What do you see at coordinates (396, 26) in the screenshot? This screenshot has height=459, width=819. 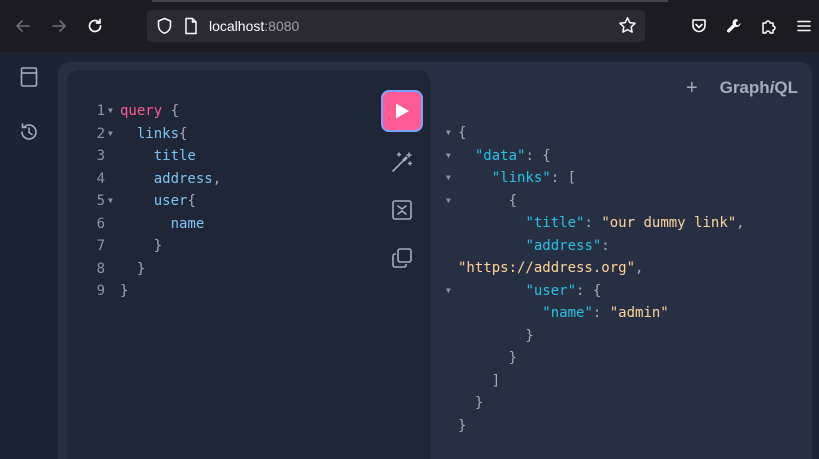 I see `url-bar: localhost:8080` at bounding box center [396, 26].